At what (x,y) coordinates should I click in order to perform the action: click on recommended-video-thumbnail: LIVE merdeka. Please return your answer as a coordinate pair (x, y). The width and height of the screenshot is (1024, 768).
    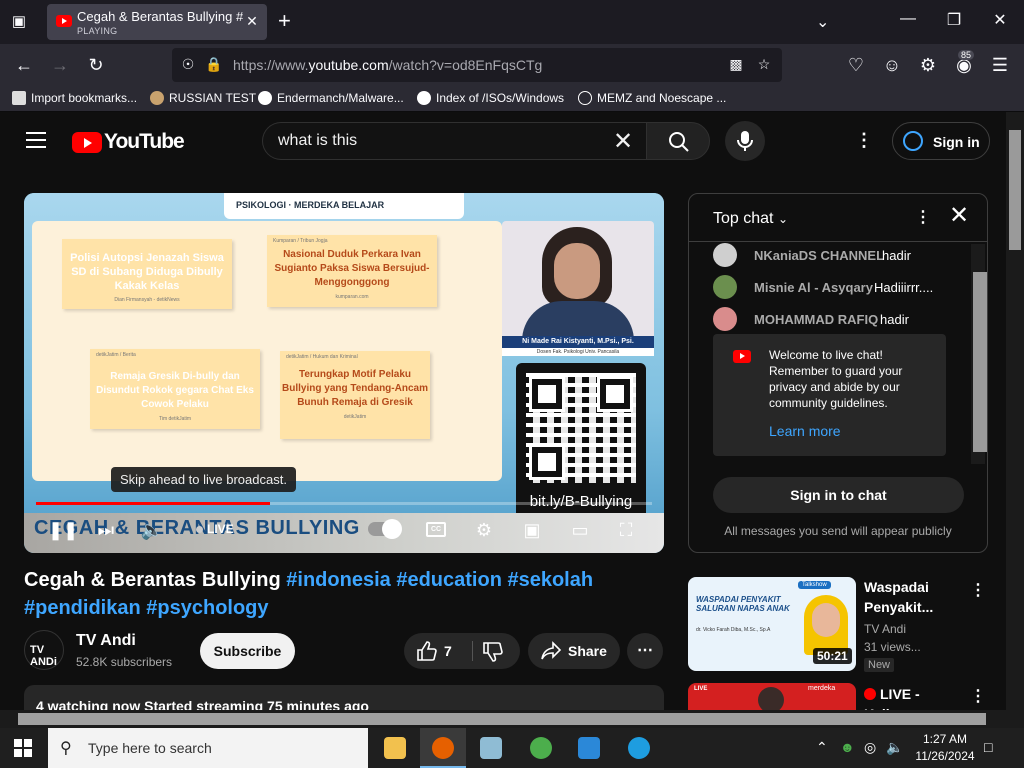
    Looking at the image, I should click on (772, 696).